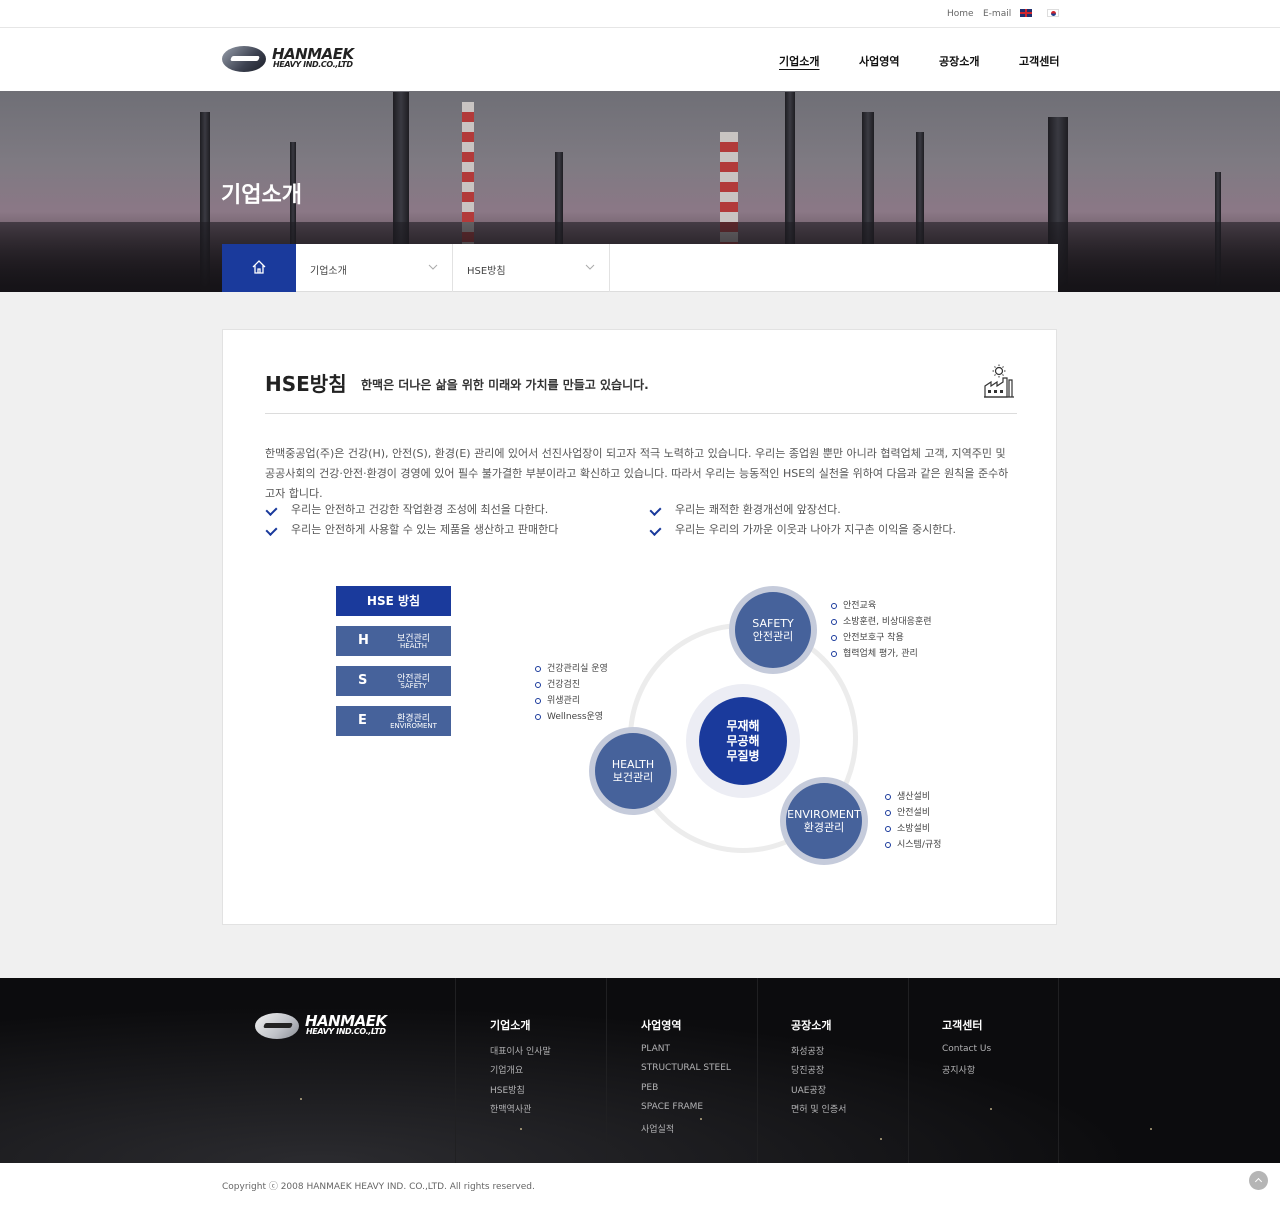 This screenshot has width=1280, height=1213. What do you see at coordinates (1053, 13) in the screenshot?
I see `korea-flag-icon` at bounding box center [1053, 13].